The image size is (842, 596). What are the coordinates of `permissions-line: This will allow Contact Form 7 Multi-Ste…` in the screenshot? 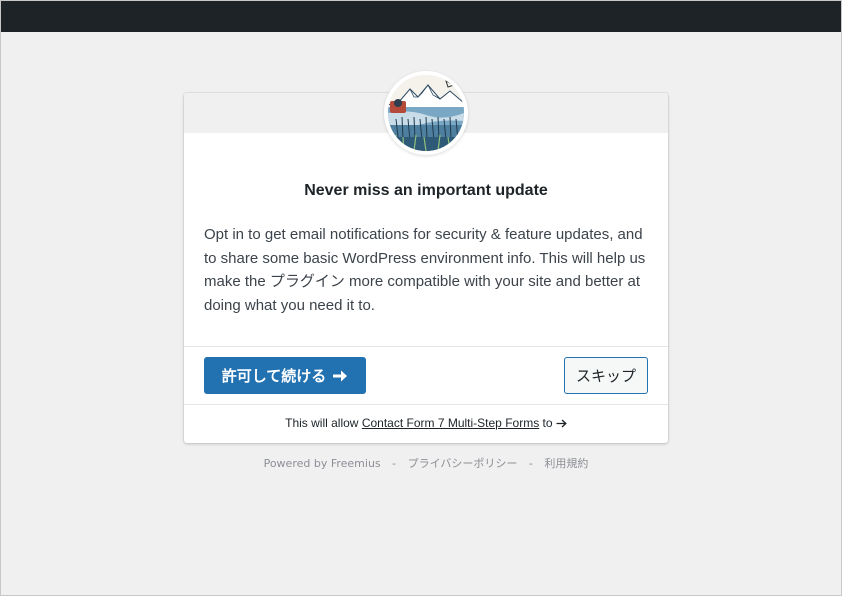 It's located at (426, 423).